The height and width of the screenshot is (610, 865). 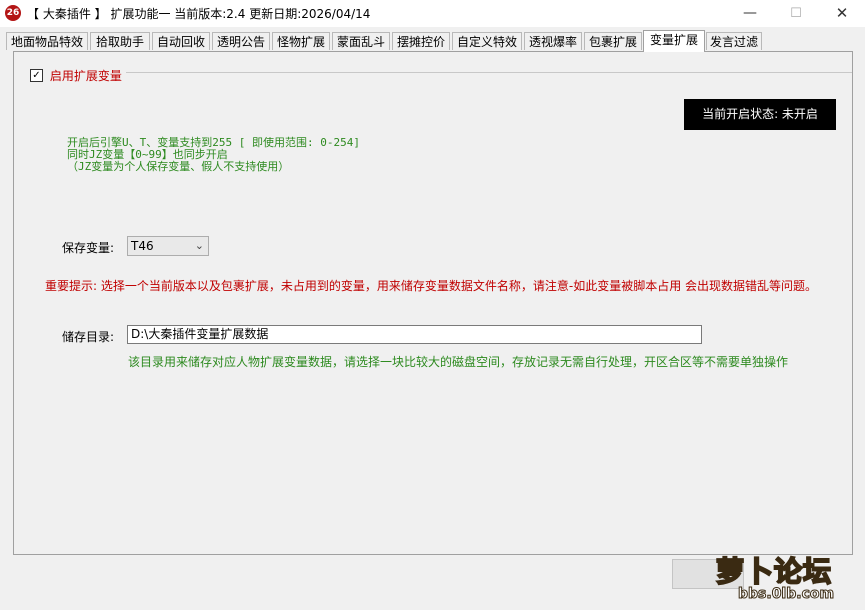 What do you see at coordinates (613, 41) in the screenshot?
I see `tab-bag-extension: 包裹扩展` at bounding box center [613, 41].